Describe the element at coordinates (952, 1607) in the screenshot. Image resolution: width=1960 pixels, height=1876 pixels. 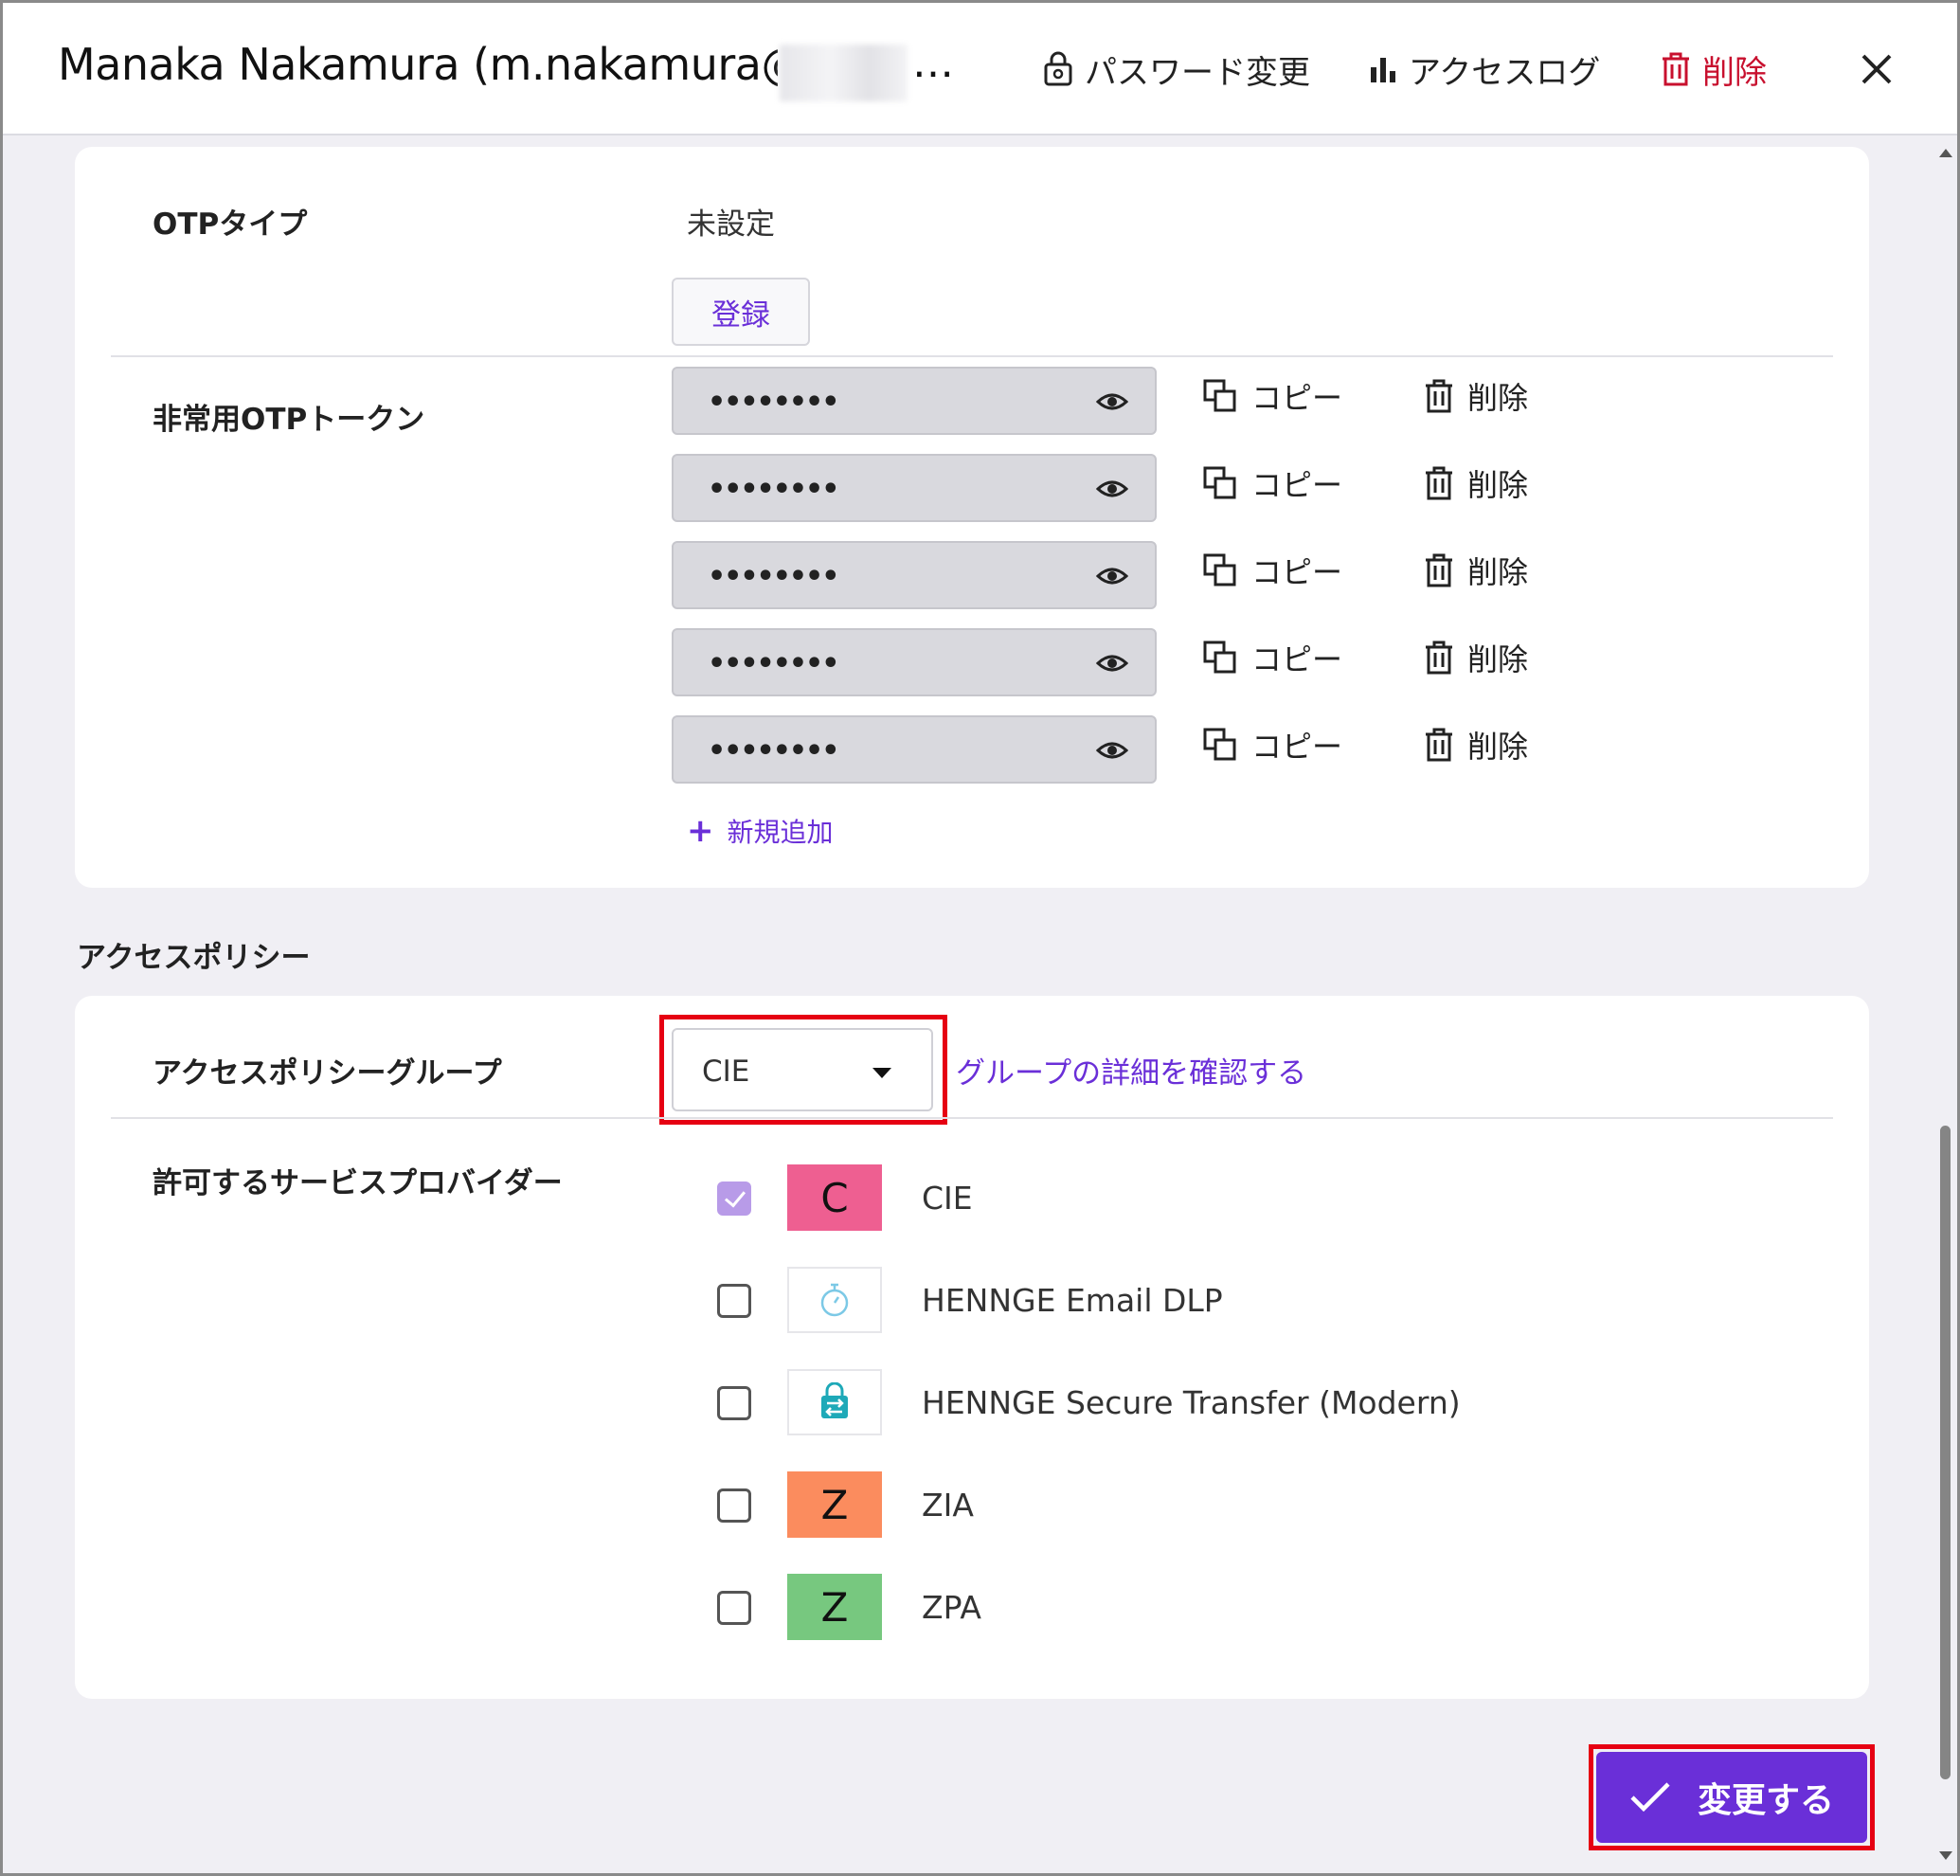
I see `provider-name: ZPA` at that location.